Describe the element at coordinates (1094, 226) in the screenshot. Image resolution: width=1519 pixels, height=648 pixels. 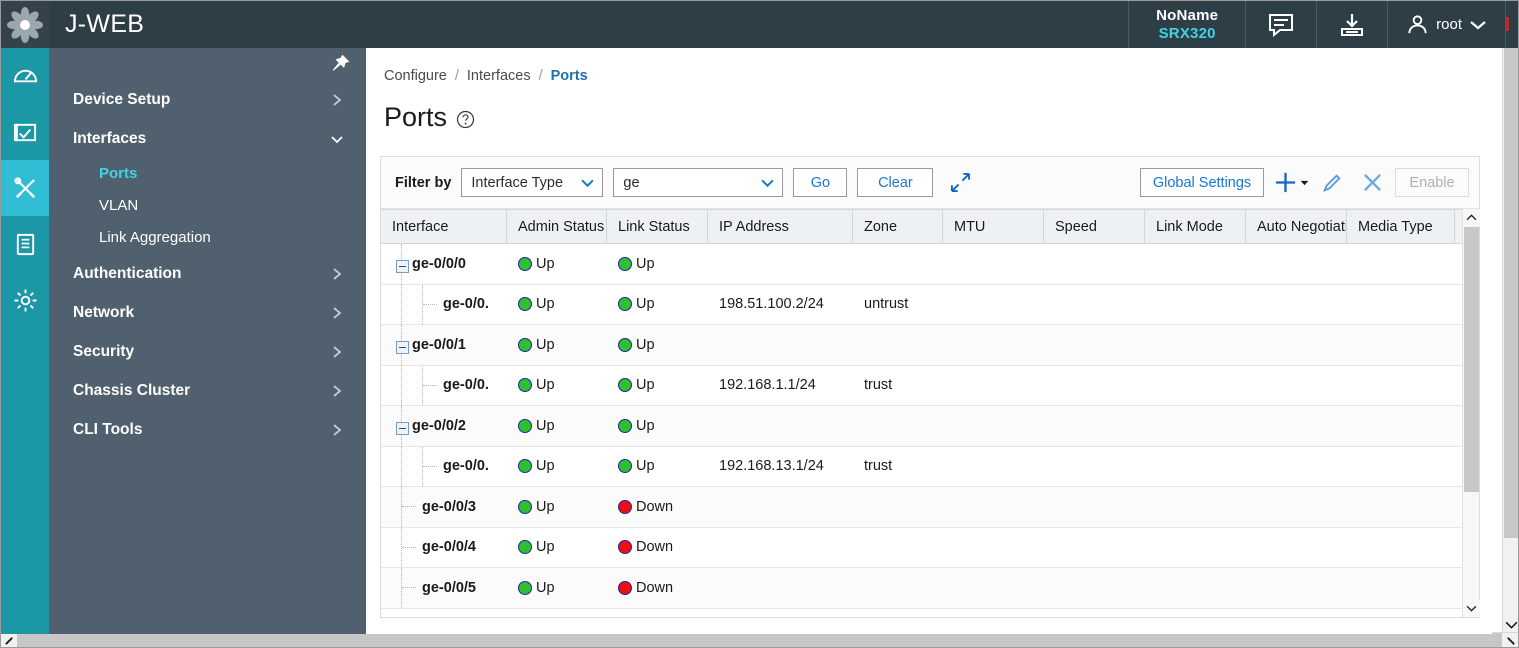
I see `column-header-speed: Speed` at that location.